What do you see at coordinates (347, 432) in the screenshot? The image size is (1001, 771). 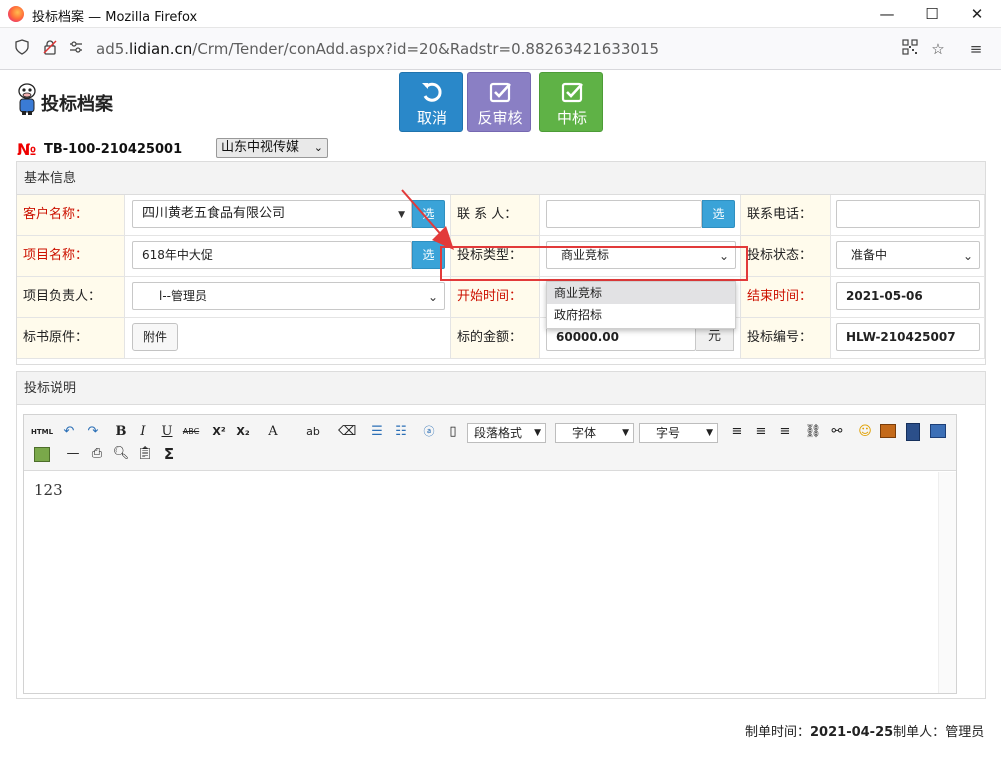 I see `eraser-icon: ⌫` at bounding box center [347, 432].